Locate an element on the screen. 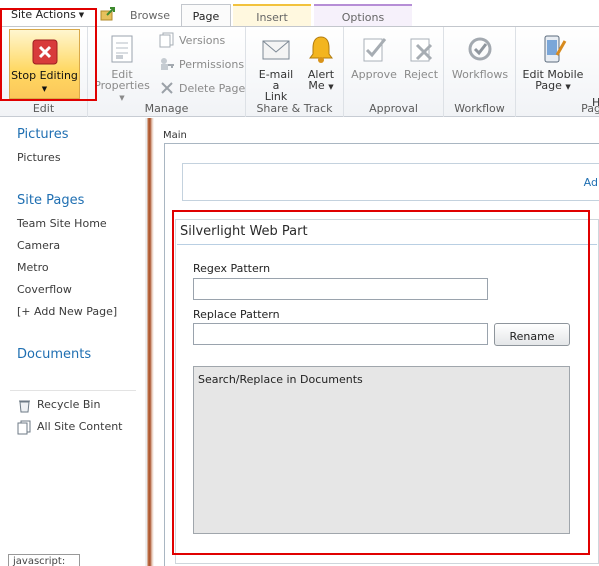  ribbon-group-label-manage: Manage is located at coordinates (166, 108).